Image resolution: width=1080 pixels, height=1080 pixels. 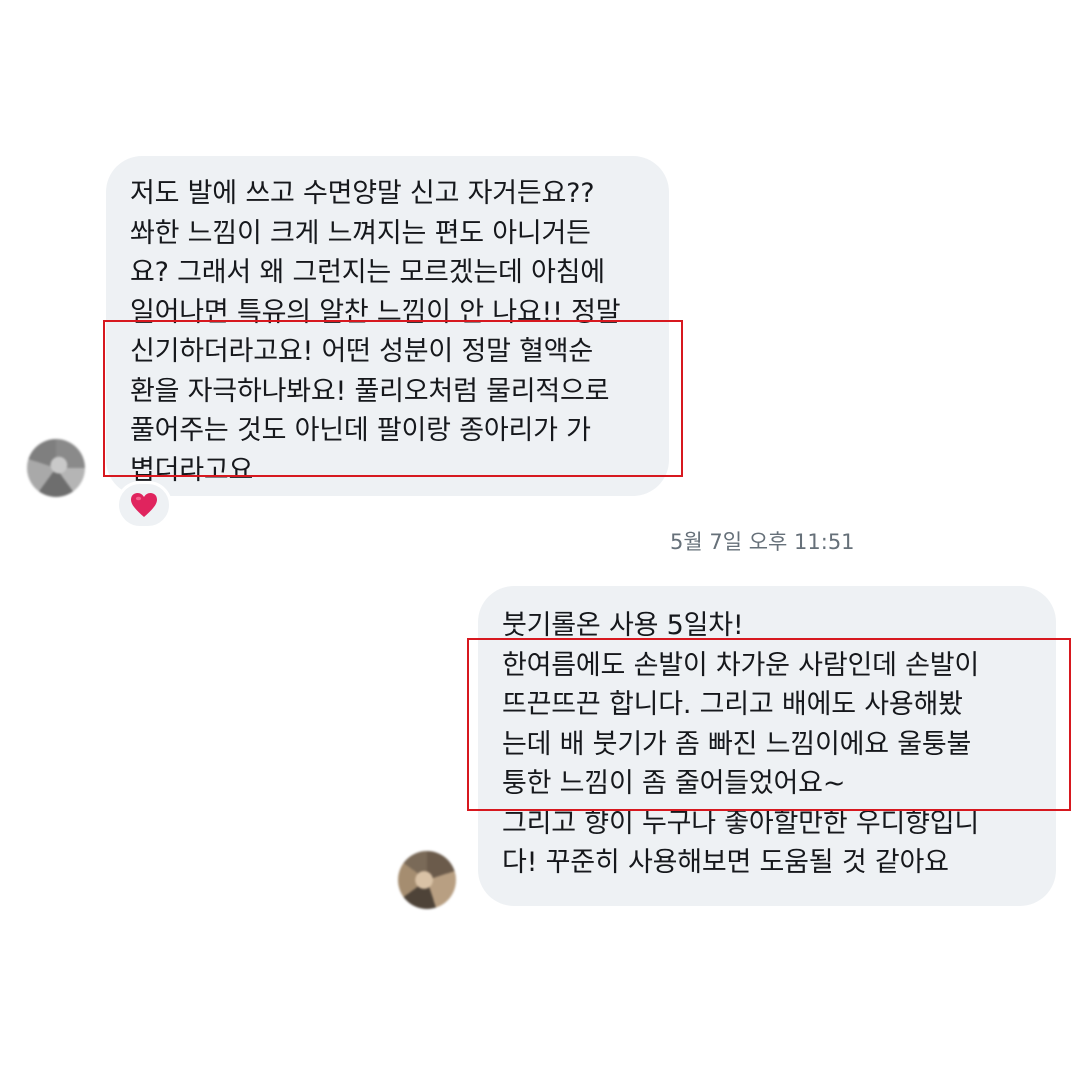 I want to click on message-line: 퉁한 느낌이 좀 줄어들었어요~, so click(x=674, y=783).